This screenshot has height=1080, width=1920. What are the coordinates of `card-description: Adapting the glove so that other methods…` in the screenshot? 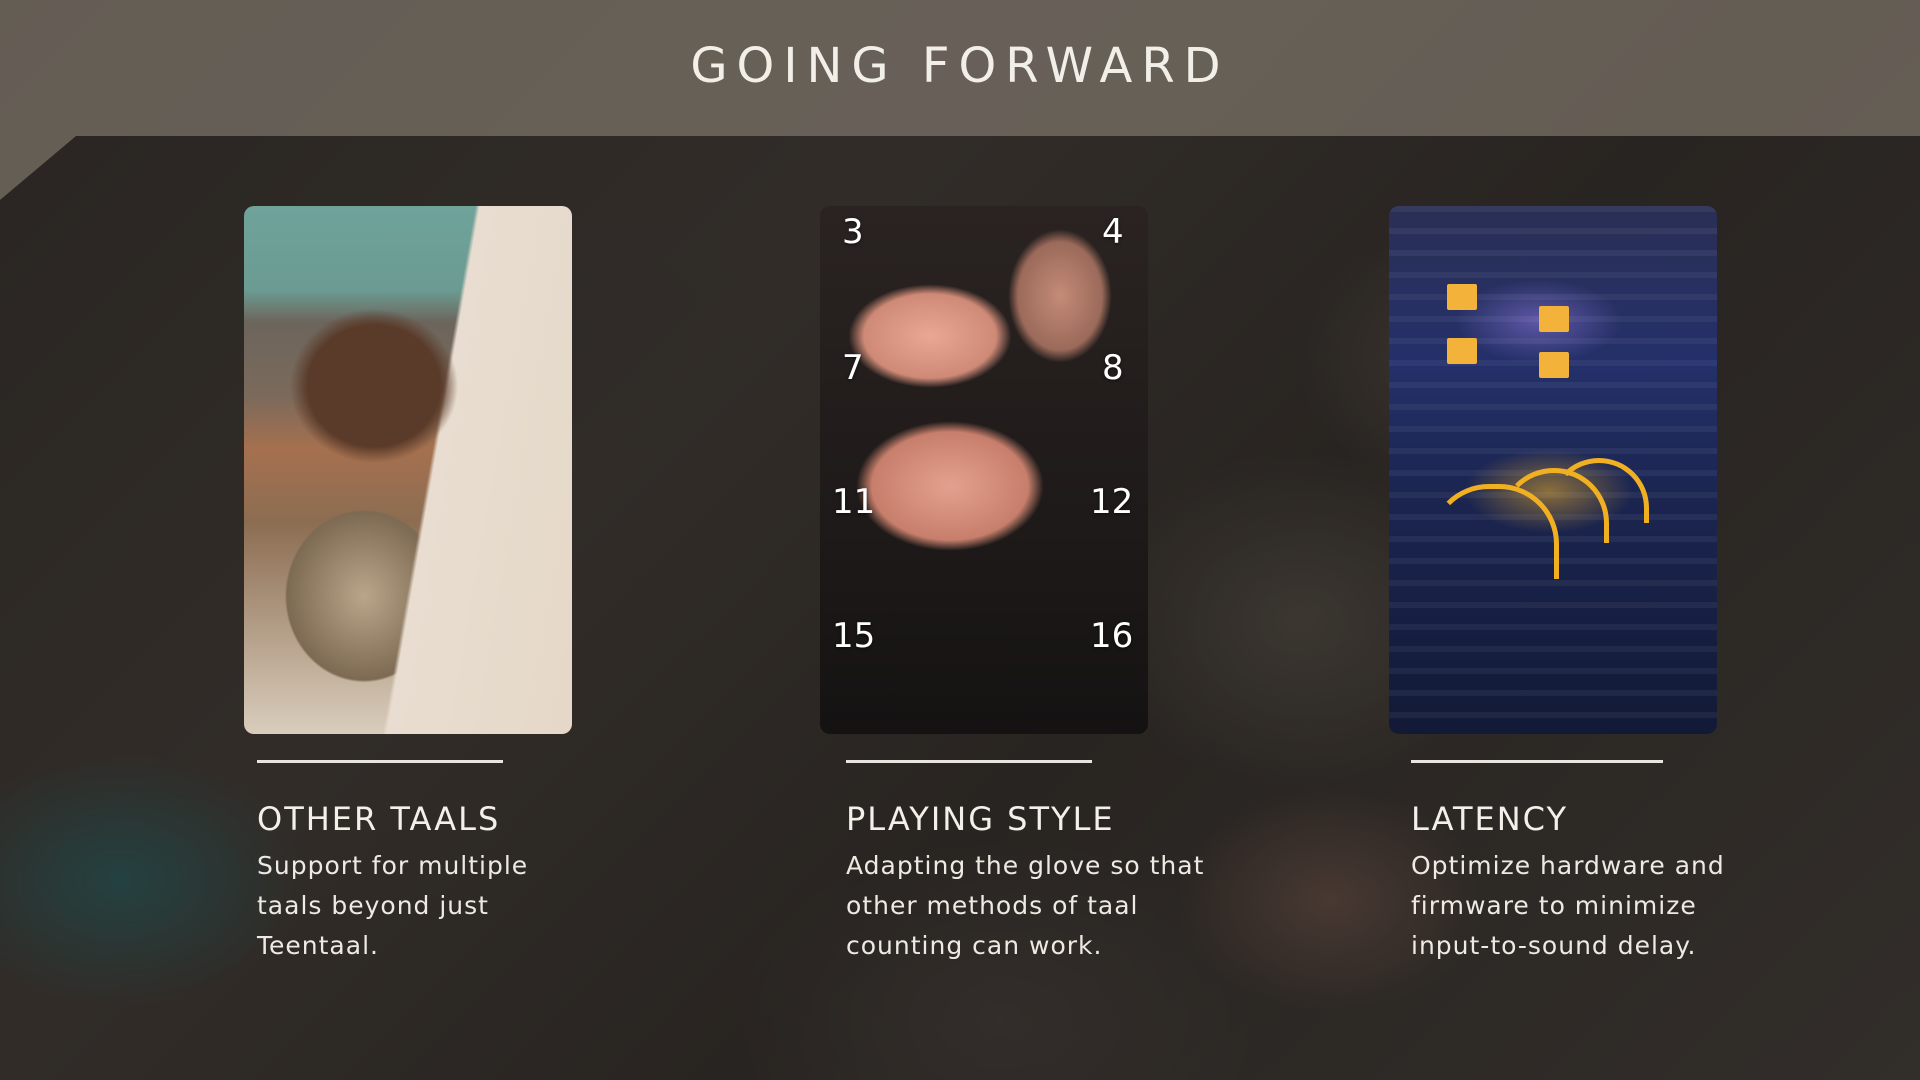 It's located at (1025, 905).